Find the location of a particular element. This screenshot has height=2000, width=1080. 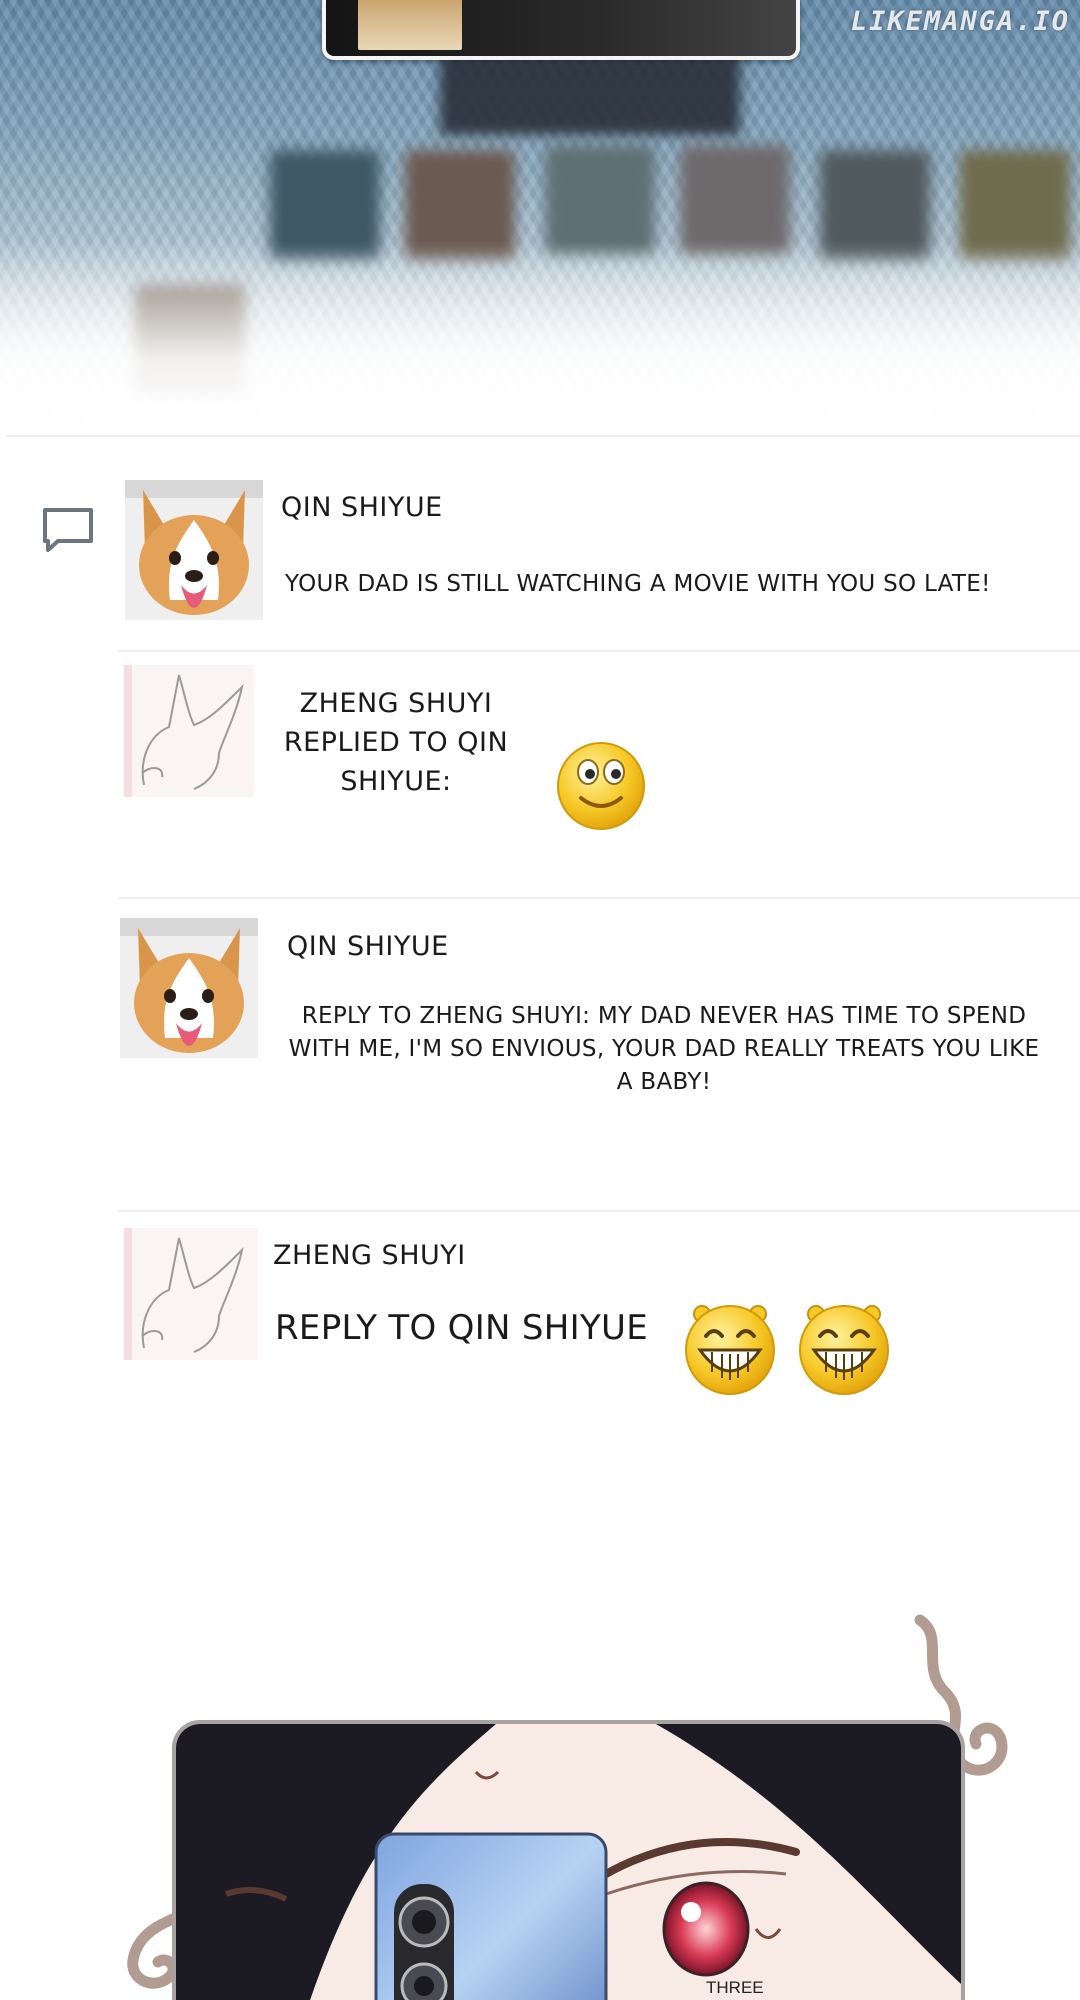

section-divider is located at coordinates (543, 436).